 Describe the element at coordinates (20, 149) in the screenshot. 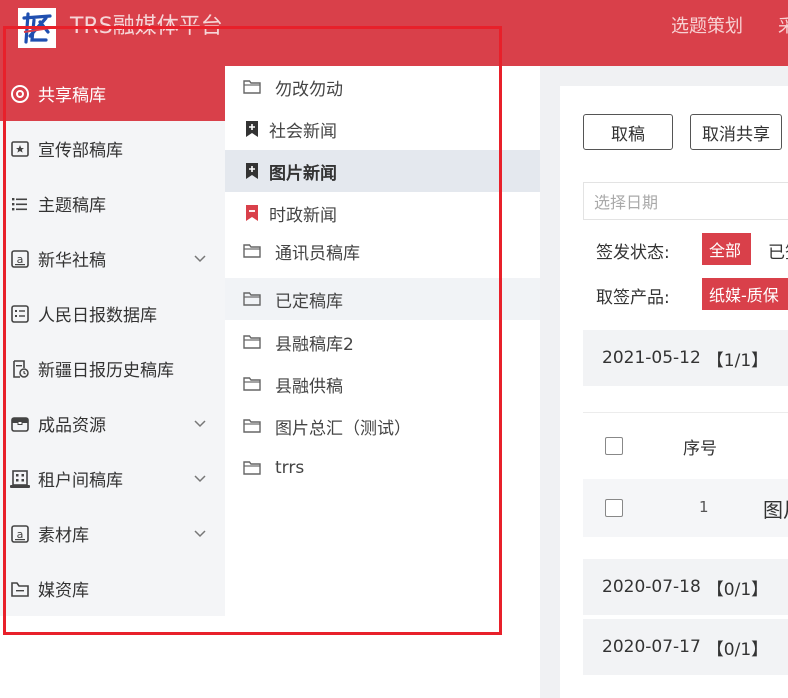

I see `star-box-icon` at that location.